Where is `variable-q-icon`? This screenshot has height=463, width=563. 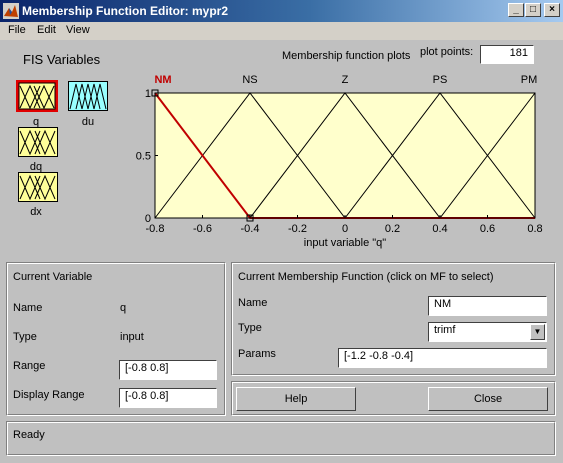
variable-q-icon is located at coordinates (37, 96).